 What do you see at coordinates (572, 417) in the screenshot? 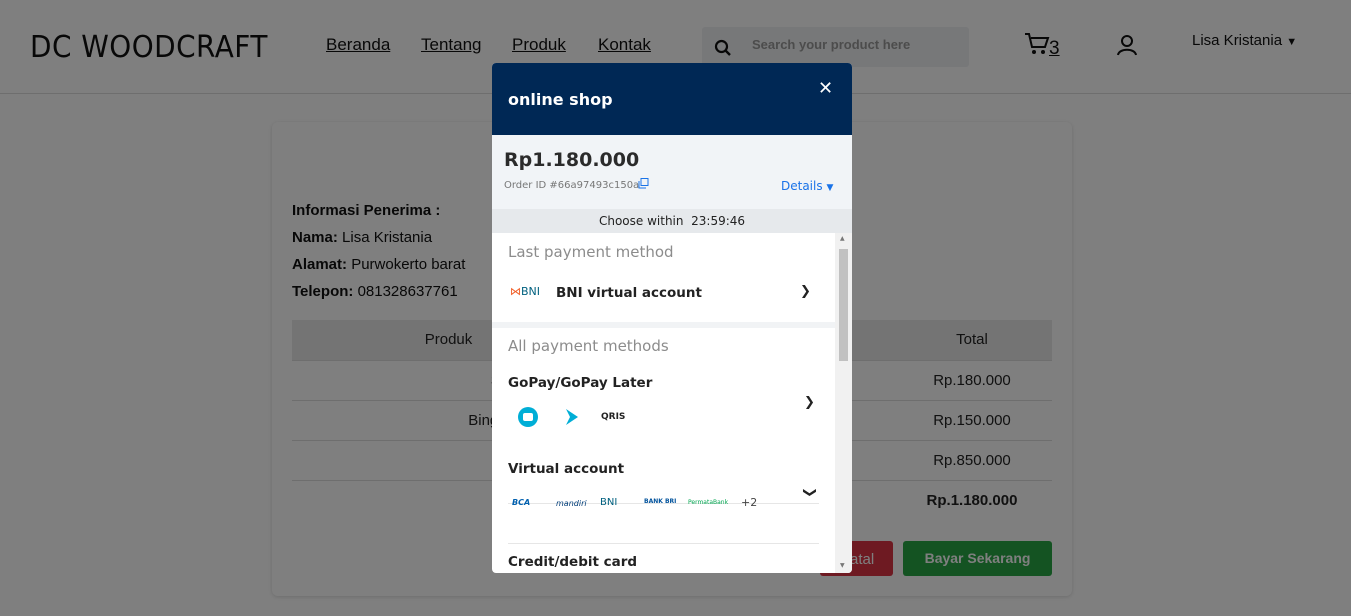
I see `gopay-later-icon` at bounding box center [572, 417].